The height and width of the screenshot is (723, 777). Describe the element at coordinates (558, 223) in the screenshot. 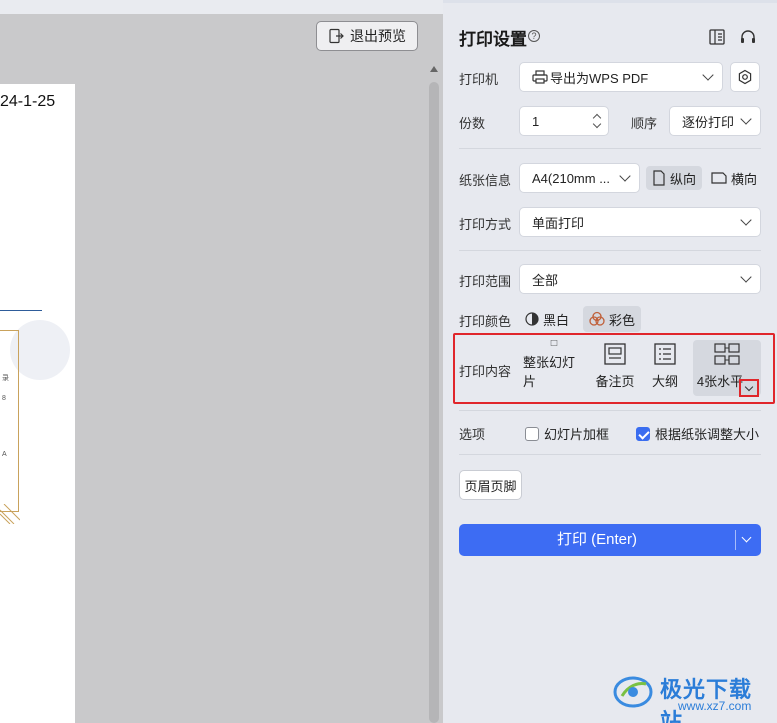

I see `print-mode-value: 单面打印` at that location.